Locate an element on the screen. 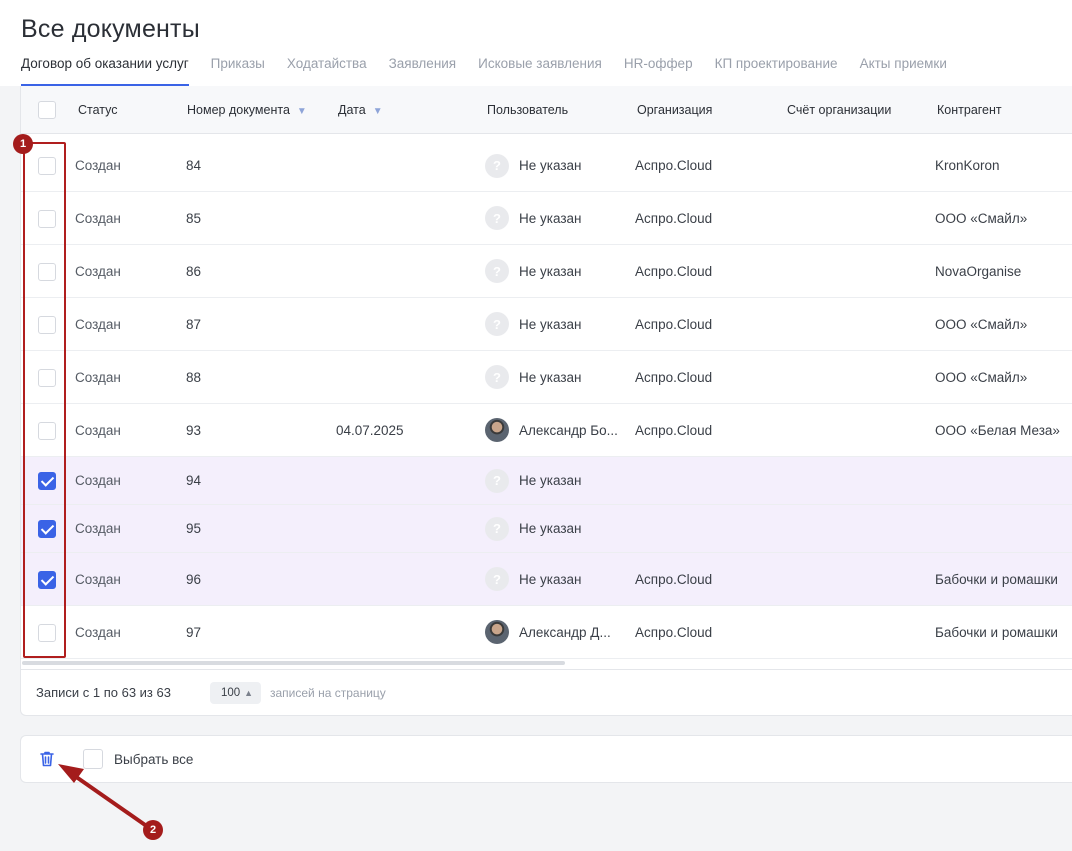  page-title: Все документы is located at coordinates (110, 29).